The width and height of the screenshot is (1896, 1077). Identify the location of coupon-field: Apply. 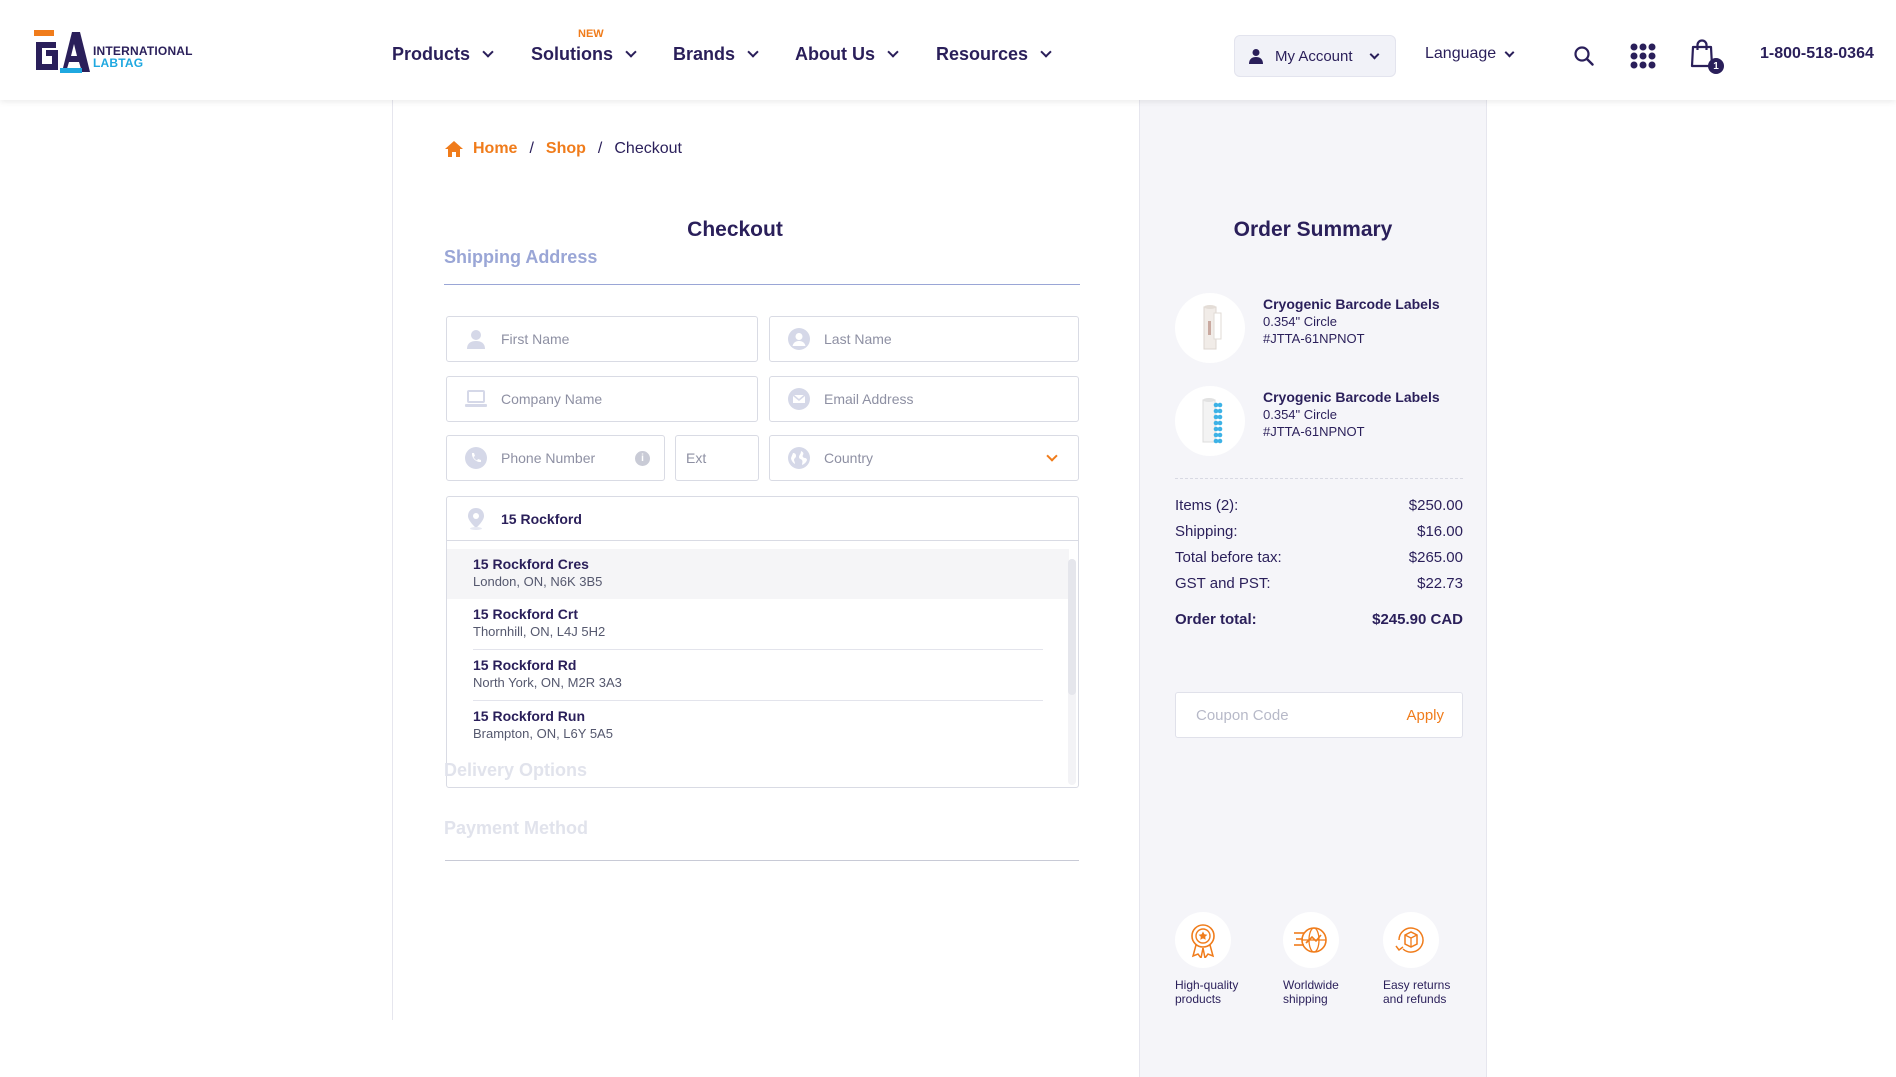
(1319, 715).